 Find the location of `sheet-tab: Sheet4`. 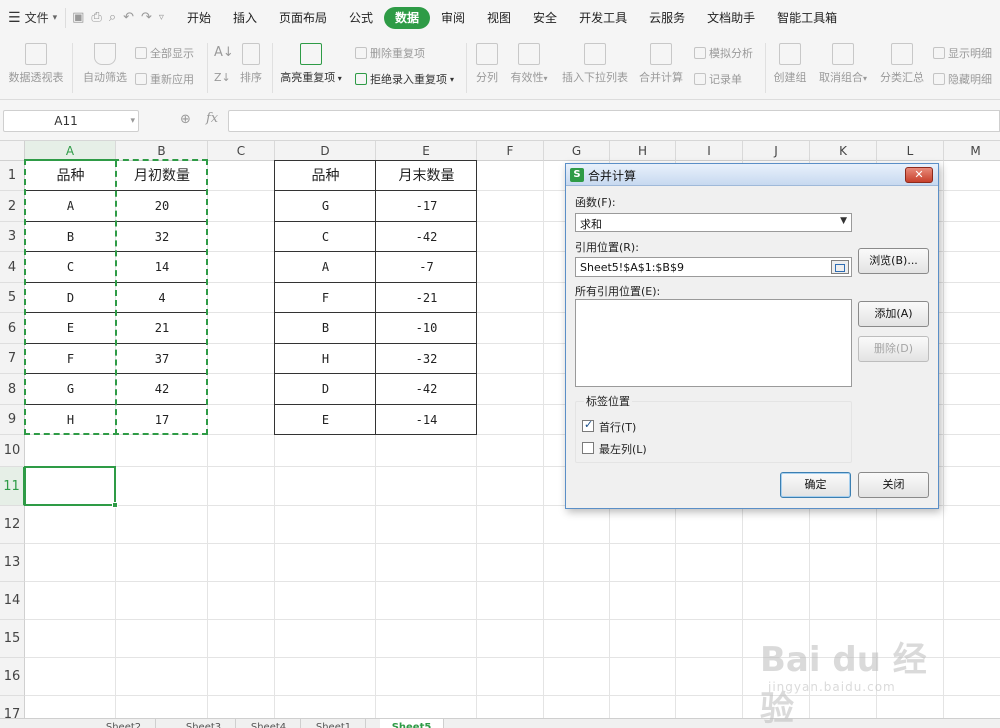

sheet-tab: Sheet4 is located at coordinates (269, 723).